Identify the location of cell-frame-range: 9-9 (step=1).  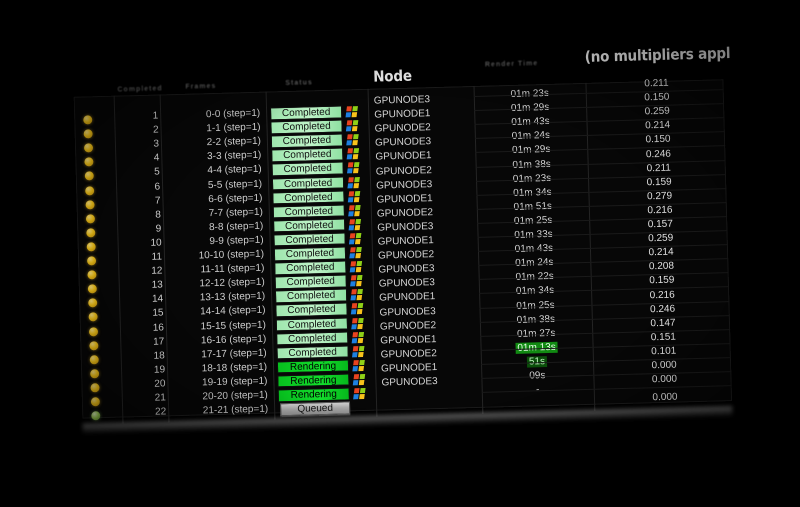
(236, 241).